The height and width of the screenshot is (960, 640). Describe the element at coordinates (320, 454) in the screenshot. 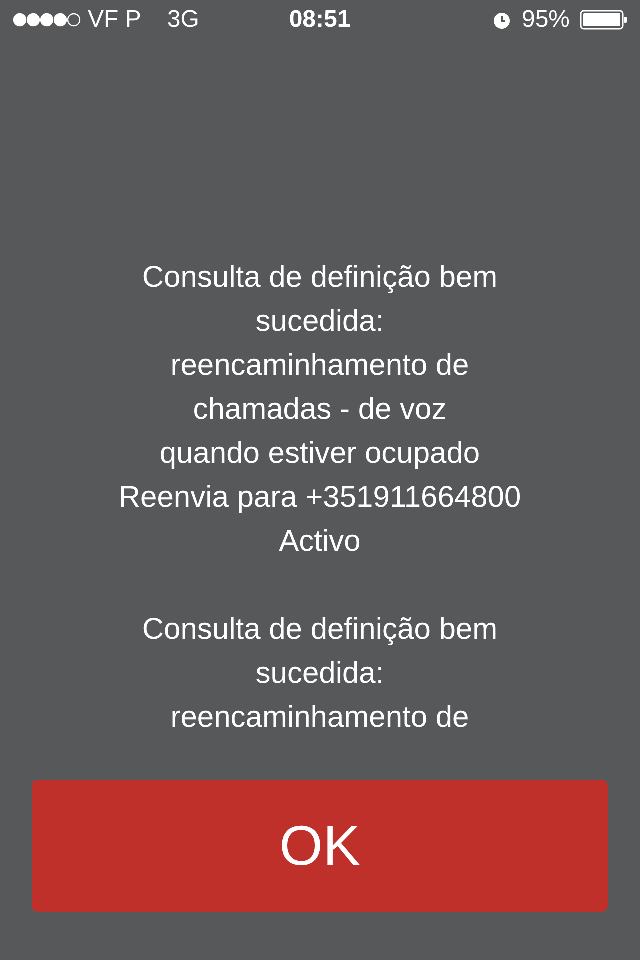

I see `message-text: quando estiver ocupado` at that location.